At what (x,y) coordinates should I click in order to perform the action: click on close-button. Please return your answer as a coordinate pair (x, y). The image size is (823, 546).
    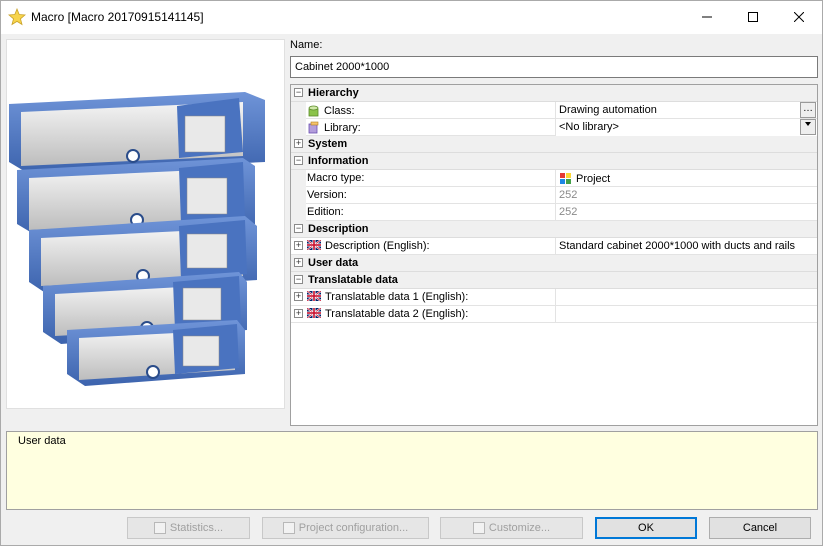
    Looking at the image, I should click on (799, 17).